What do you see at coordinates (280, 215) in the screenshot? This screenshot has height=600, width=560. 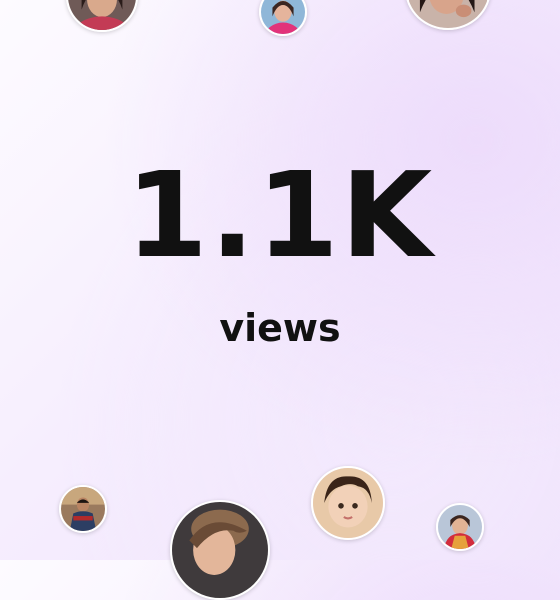 I see `views-count: 1.1K` at bounding box center [280, 215].